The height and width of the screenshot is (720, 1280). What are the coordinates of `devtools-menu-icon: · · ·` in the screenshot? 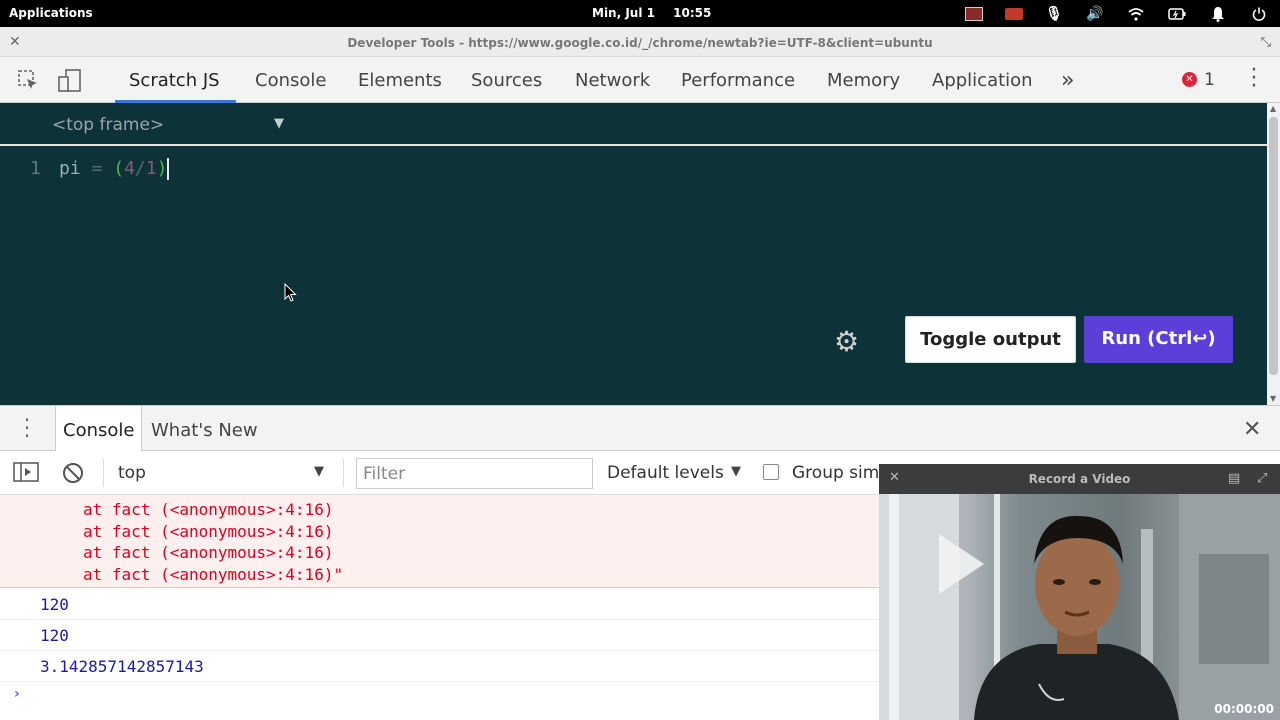 It's located at (1254, 79).